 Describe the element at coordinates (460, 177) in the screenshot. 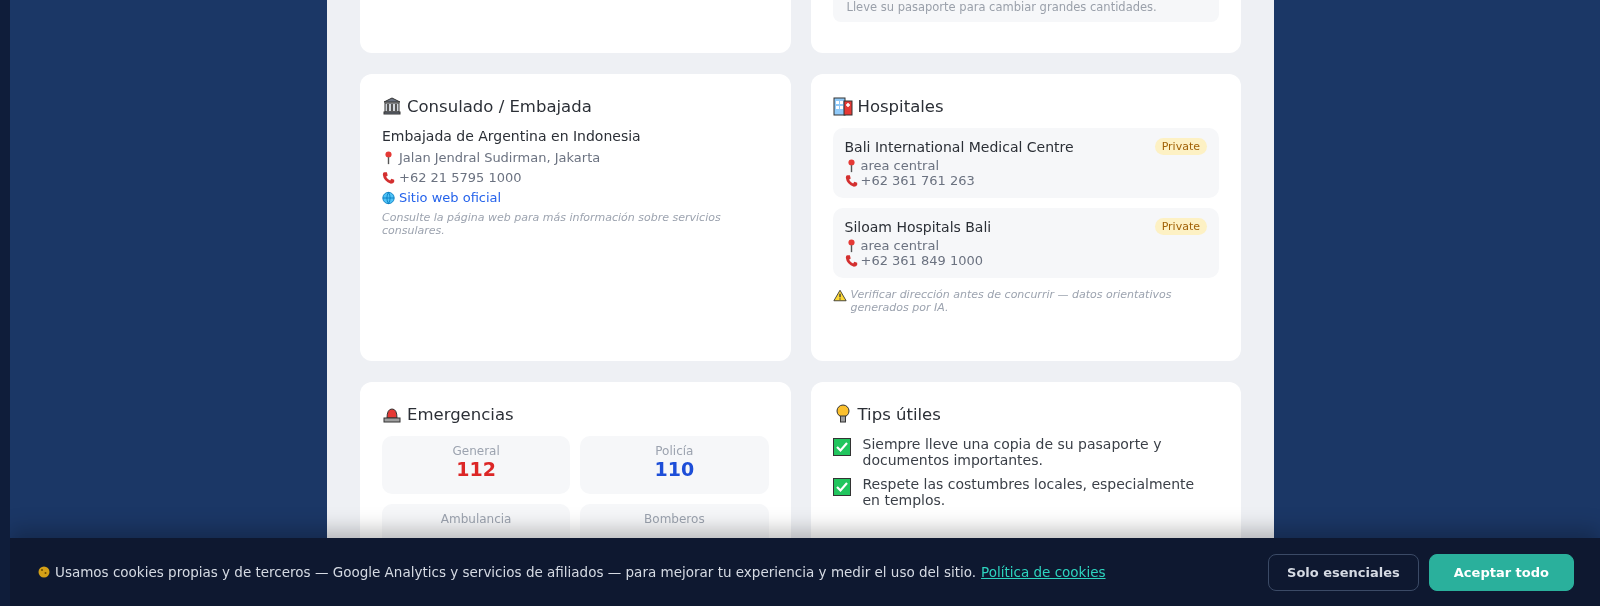

I see `phone-text: +62 21 5795 1000` at that location.